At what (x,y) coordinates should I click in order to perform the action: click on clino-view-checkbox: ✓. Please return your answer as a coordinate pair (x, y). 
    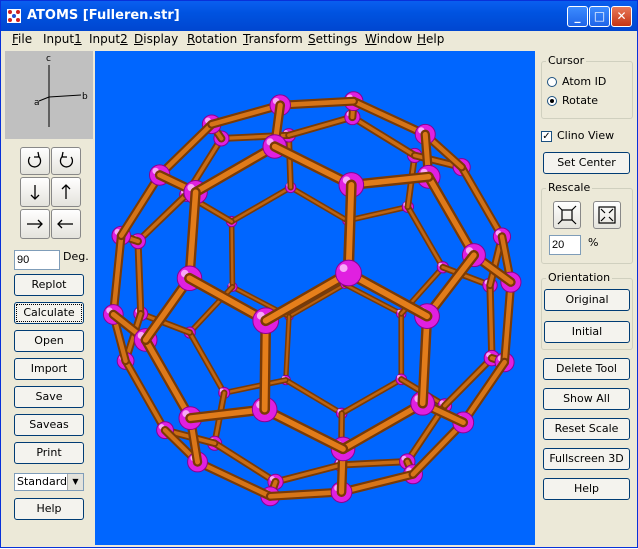
    Looking at the image, I should click on (546, 136).